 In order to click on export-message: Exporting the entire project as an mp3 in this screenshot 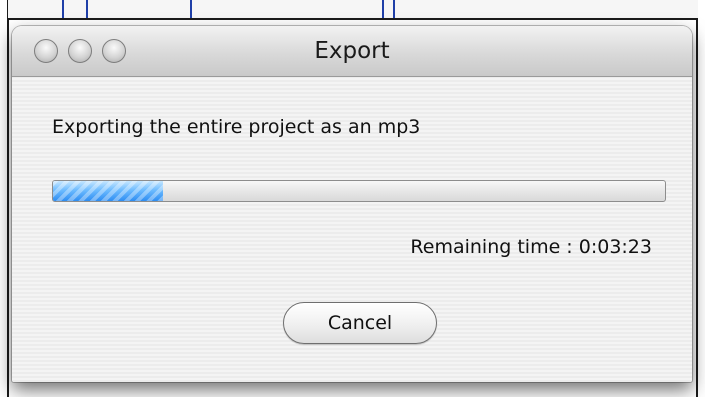, I will do `click(236, 127)`.